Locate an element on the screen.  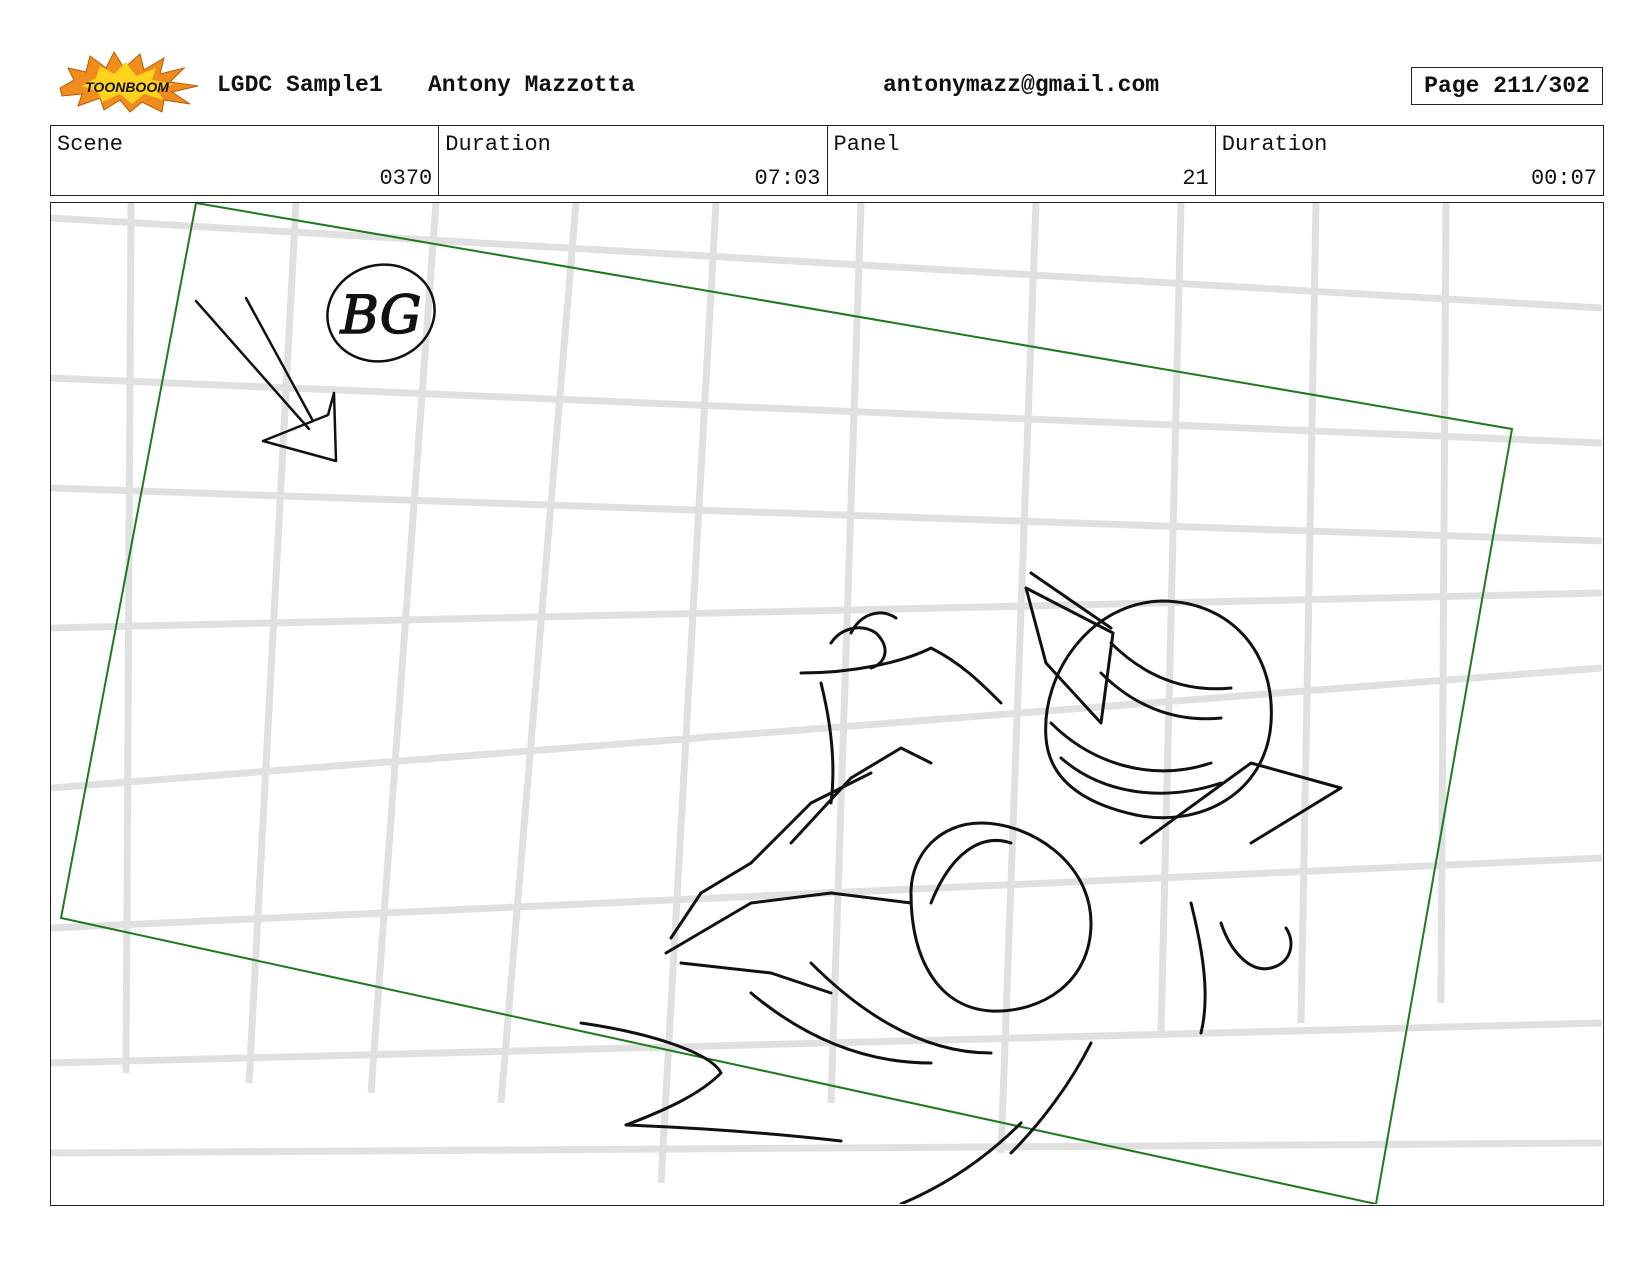
page-indicator: Page 211/302 is located at coordinates (1507, 86).